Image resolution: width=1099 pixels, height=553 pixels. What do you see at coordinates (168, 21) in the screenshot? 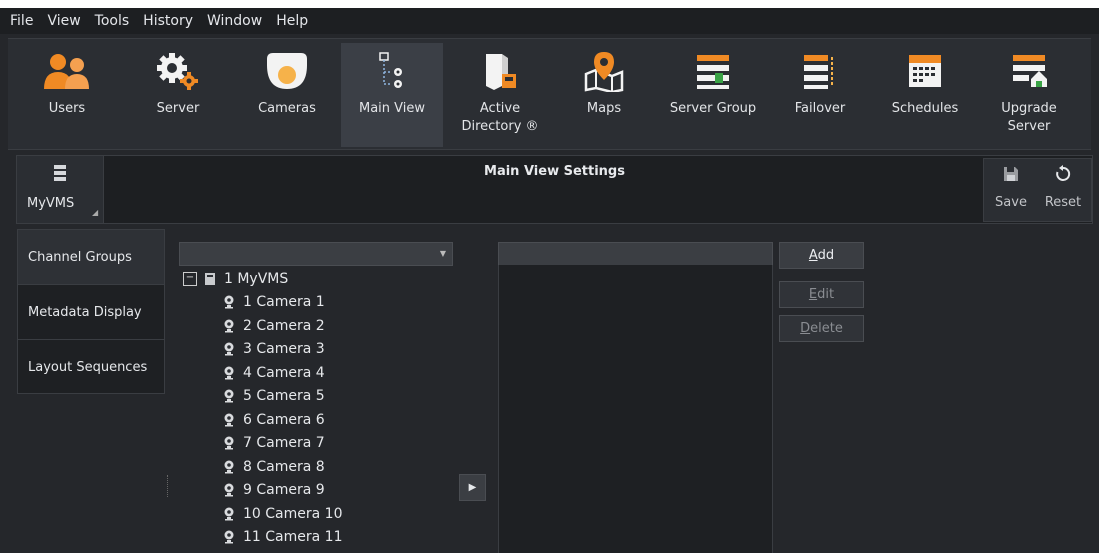
I see `menu-history: History` at bounding box center [168, 21].